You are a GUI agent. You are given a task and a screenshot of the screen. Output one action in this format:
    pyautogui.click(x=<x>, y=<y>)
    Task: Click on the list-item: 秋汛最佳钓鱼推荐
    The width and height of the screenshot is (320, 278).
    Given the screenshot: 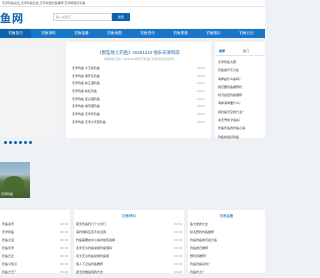 What is the action you would take?
    pyautogui.click(x=241, y=97)
    